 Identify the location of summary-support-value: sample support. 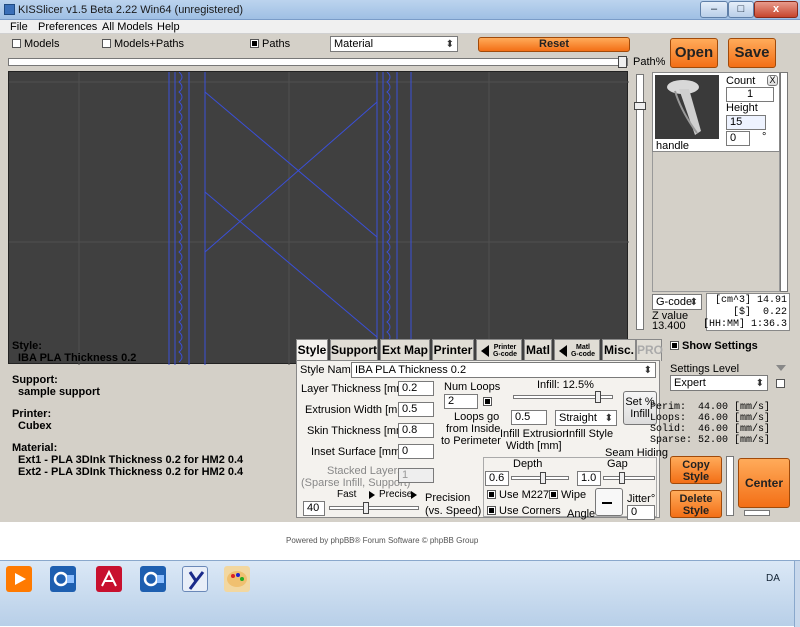
(59, 392).